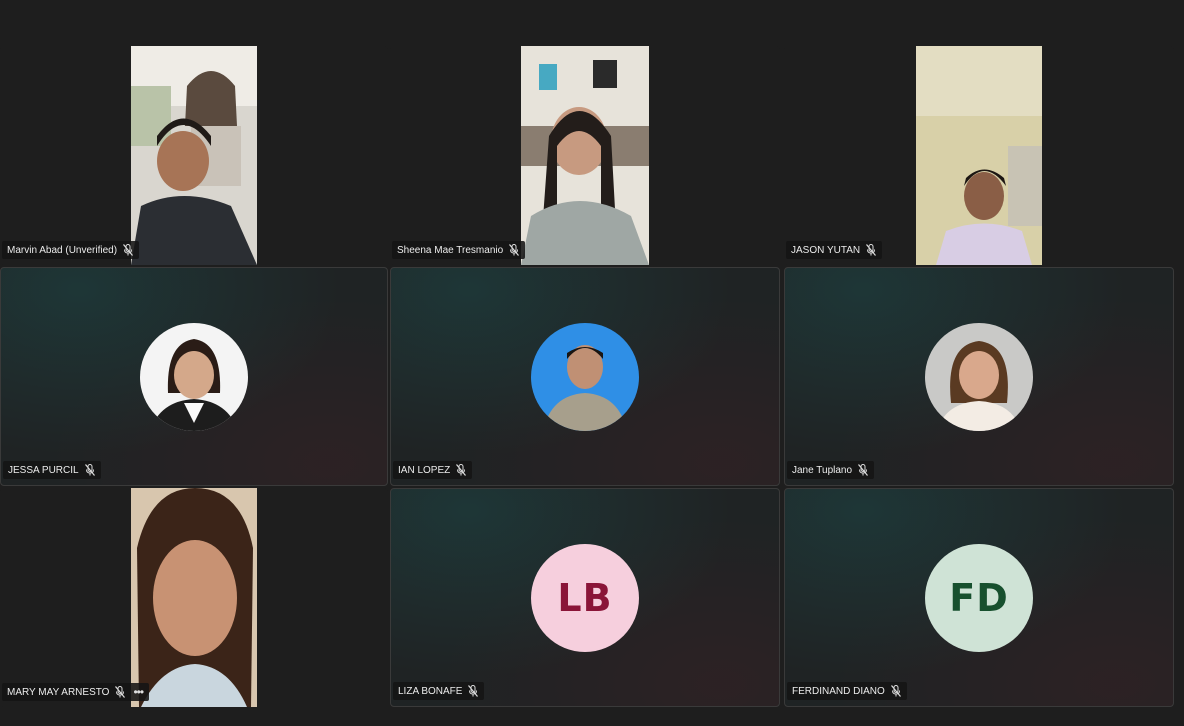 This screenshot has width=1184, height=726. I want to click on participant-nametag: Sheena Mae Tresmanio, so click(459, 250).